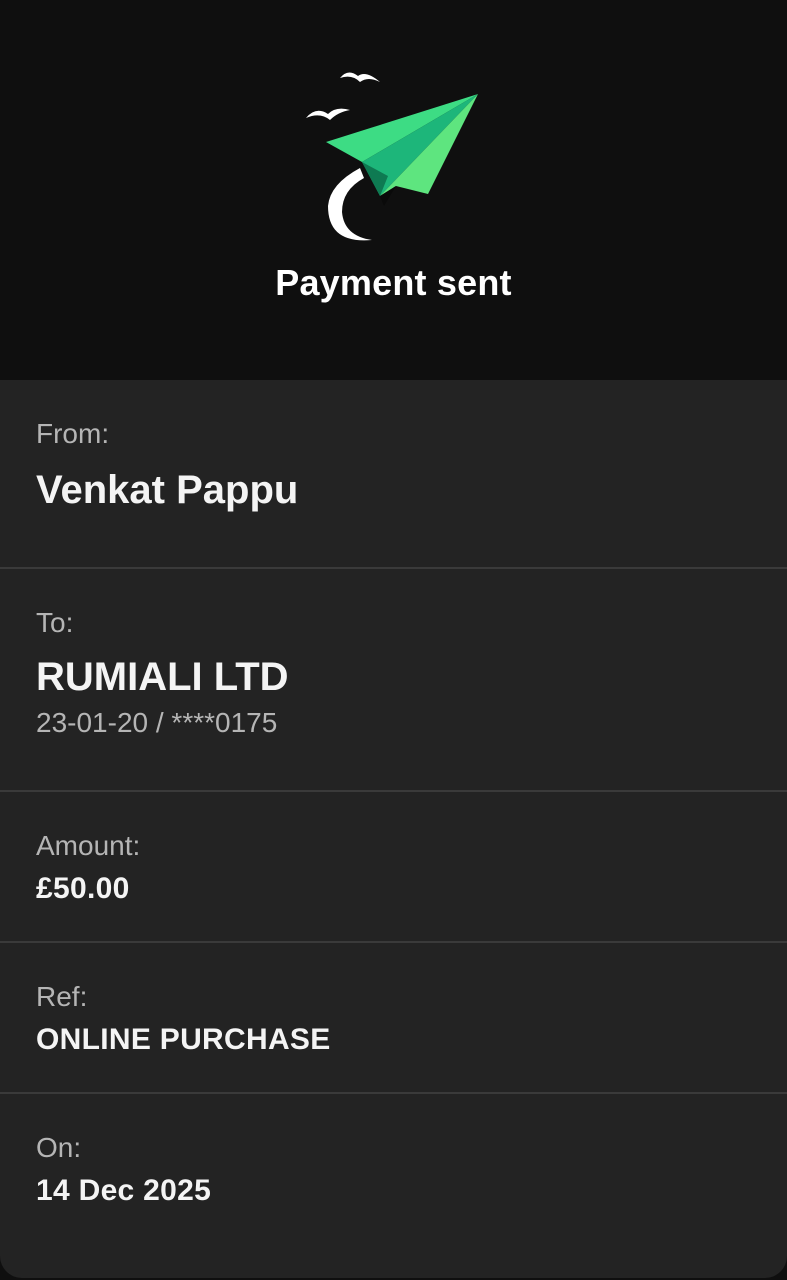  I want to click on amount-row: Amount: £50.00, so click(393, 867).